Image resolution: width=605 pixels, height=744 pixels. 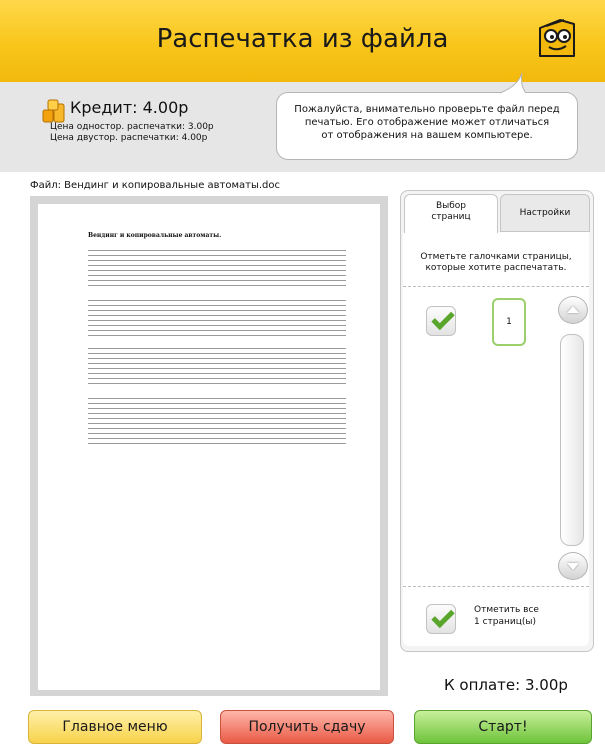 I want to click on scroll-up-icon, so click(x=573, y=310).